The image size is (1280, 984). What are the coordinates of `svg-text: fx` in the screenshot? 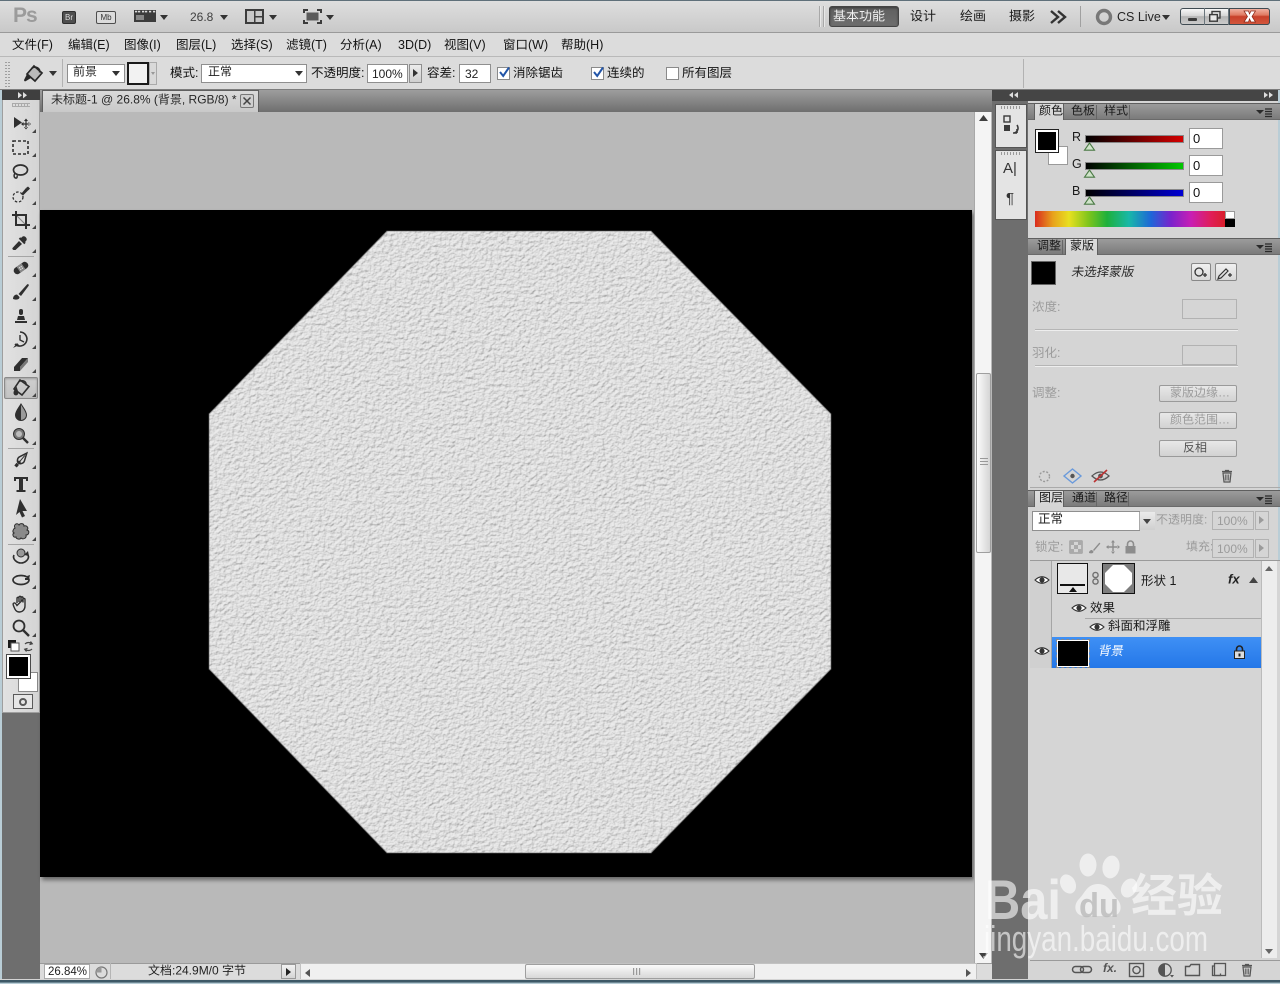 It's located at (1234, 578).